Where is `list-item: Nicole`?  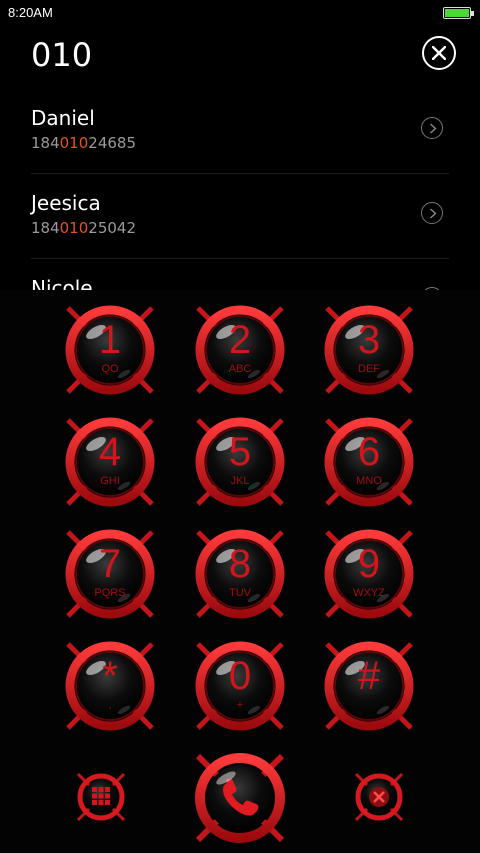
list-item: Nicole is located at coordinates (240, 274).